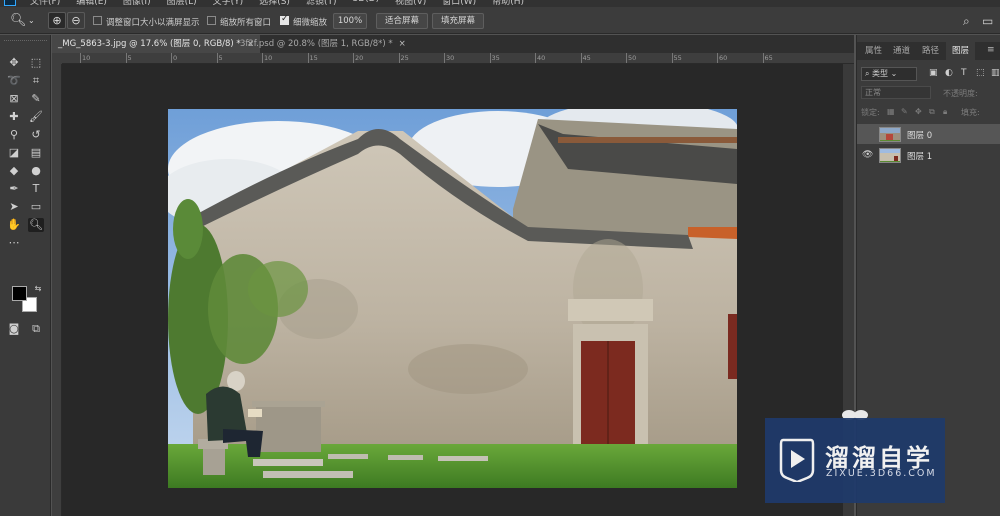 The height and width of the screenshot is (516, 1000). I want to click on history-brush-icon: ↺, so click(36, 135).